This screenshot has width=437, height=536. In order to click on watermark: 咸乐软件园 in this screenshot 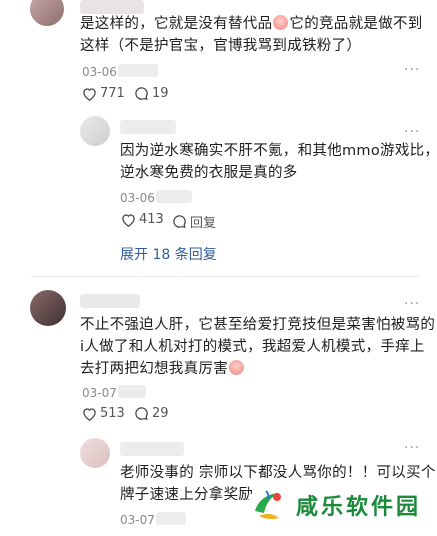, I will do `click(341, 505)`.